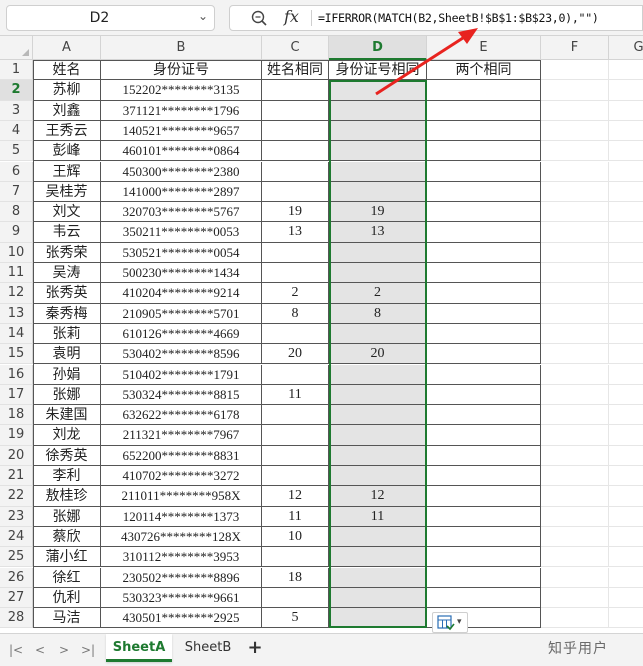  I want to click on row-header-23: 23, so click(16, 516).